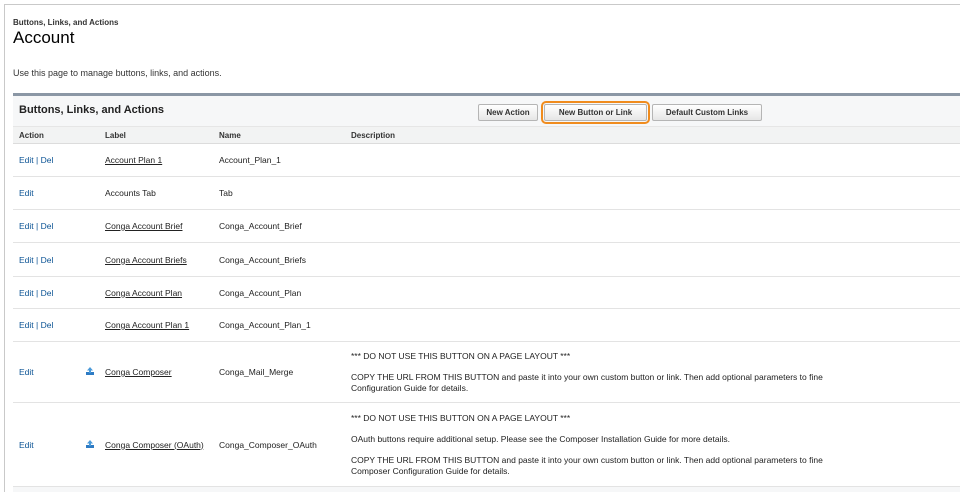  I want to click on label-link: Conga Composer (OAuth), so click(154, 445).